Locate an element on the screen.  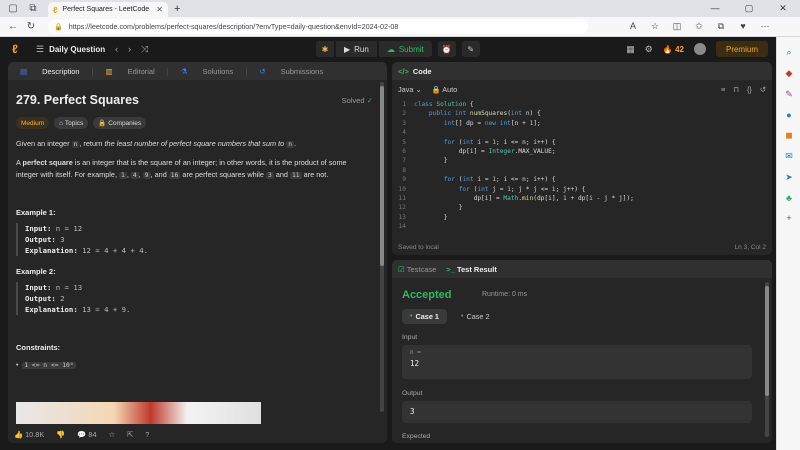
tab-solutions: ⚗ Solutions is located at coordinates (207, 71).